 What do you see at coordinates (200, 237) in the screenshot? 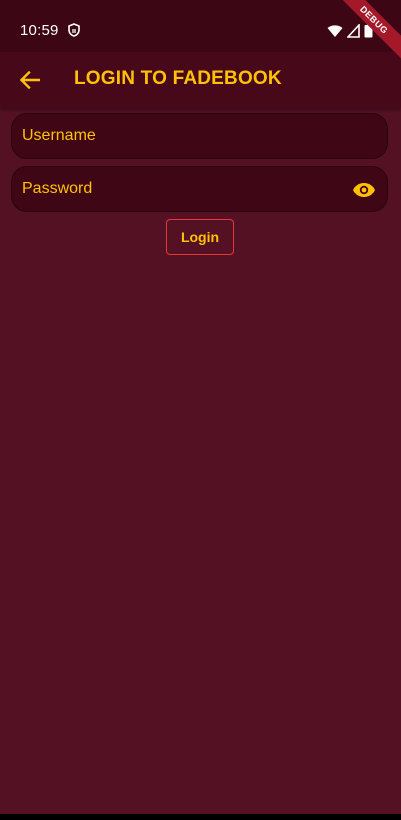
I see `login-button: Login` at bounding box center [200, 237].